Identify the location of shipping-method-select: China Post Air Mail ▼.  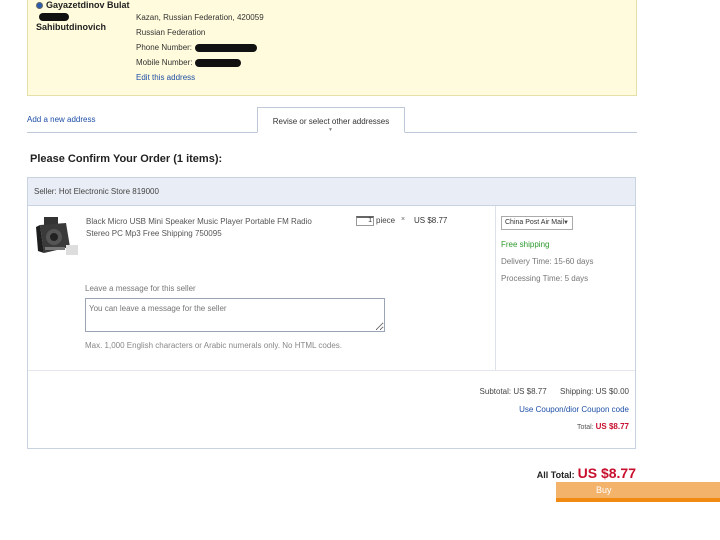
(537, 223).